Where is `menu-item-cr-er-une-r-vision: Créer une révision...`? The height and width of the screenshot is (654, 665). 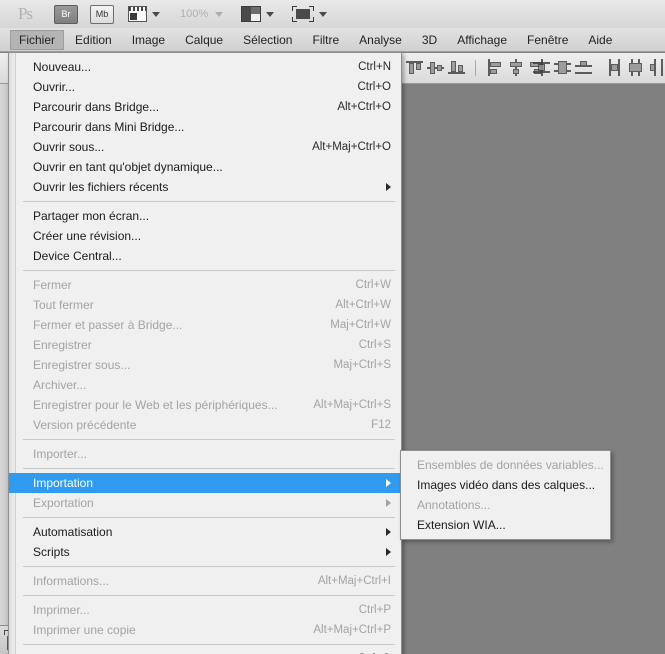
menu-item-cr-er-une-r-vision: Créer une révision... is located at coordinates (205, 236).